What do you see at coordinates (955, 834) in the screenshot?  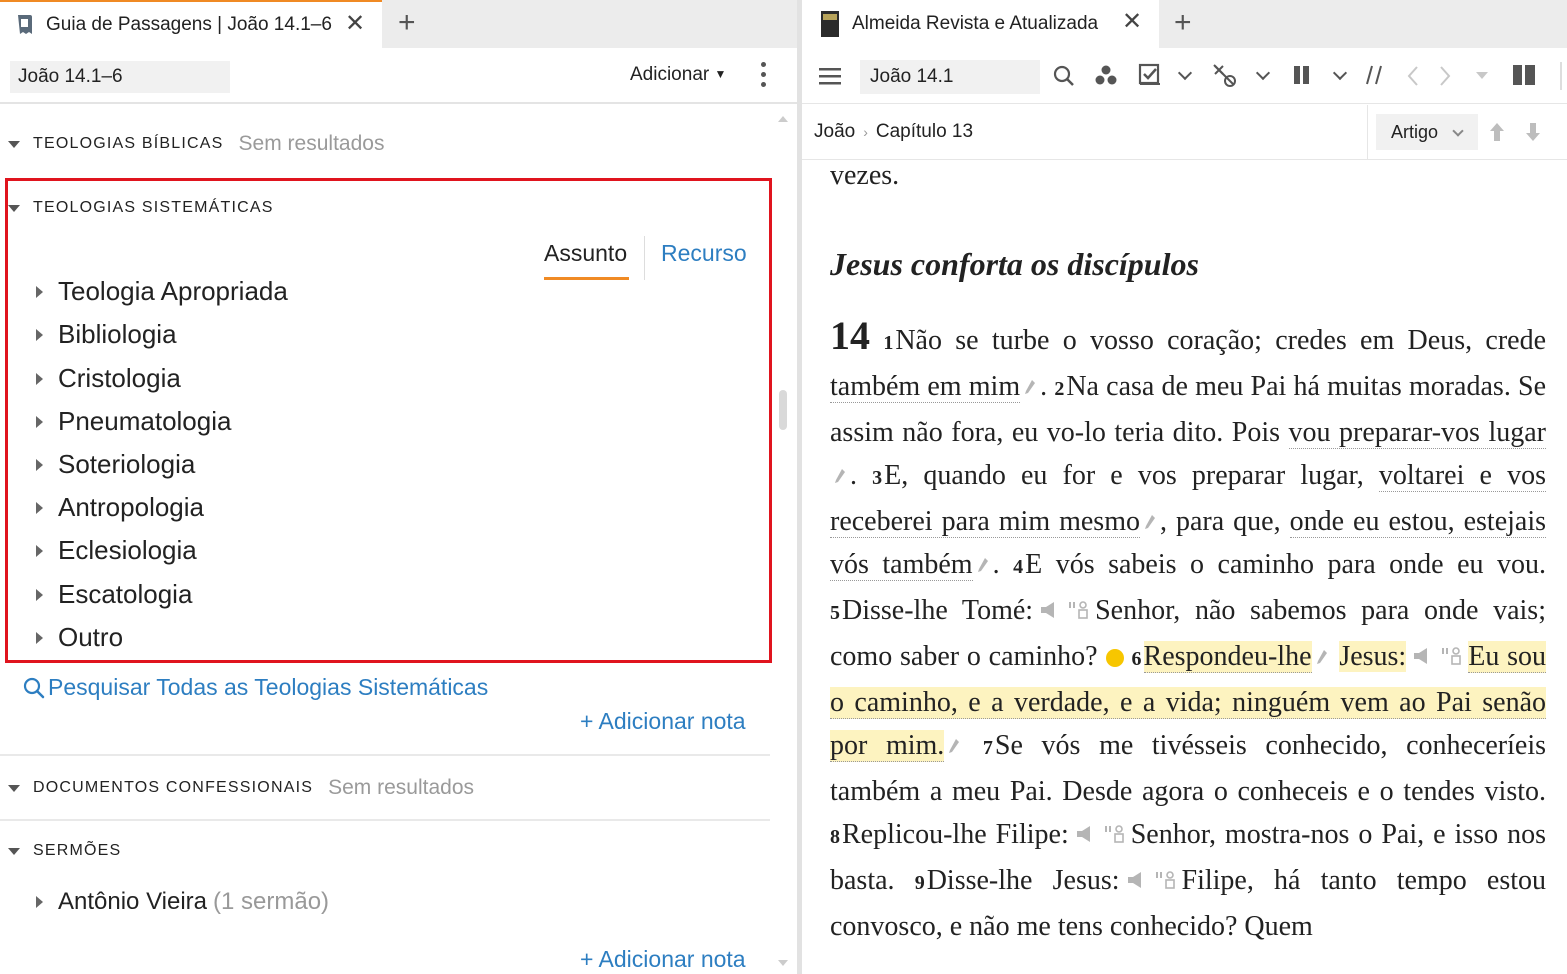 I see `verse-text: Replicou-lhe Filipe:` at bounding box center [955, 834].